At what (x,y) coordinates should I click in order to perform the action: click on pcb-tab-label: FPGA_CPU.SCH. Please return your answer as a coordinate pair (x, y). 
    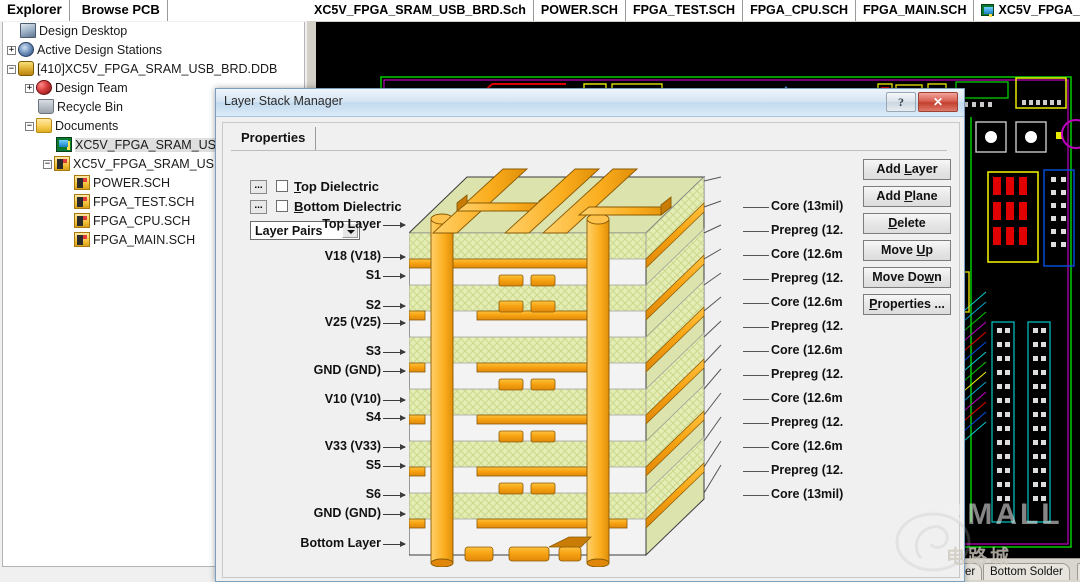
    Looking at the image, I should click on (799, 10).